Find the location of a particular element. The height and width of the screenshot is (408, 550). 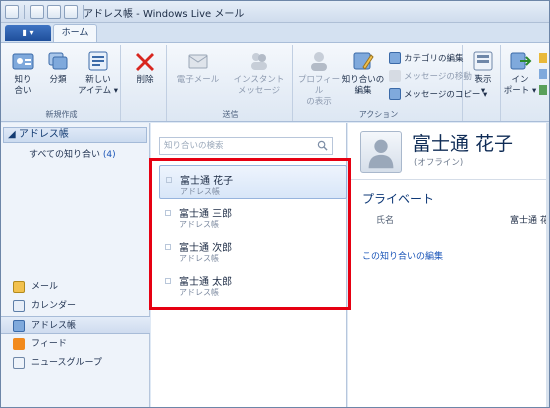

instant-message-button: インスタント メッセージ is located at coordinates (259, 76).